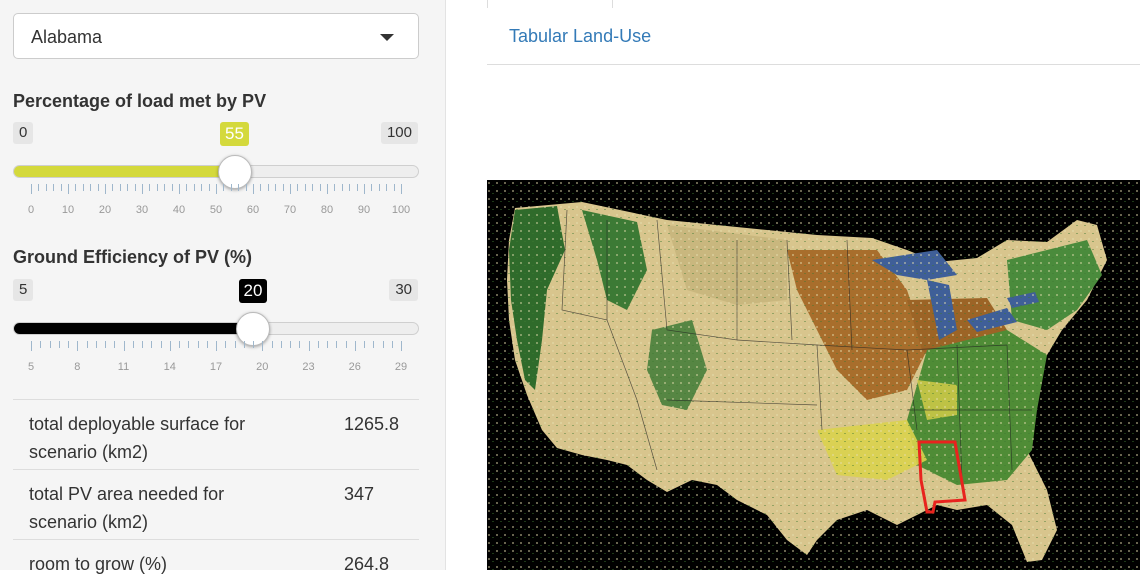 The height and width of the screenshot is (579, 1140). What do you see at coordinates (169, 367) in the screenshot?
I see `slider-tick-label: 14` at bounding box center [169, 367].